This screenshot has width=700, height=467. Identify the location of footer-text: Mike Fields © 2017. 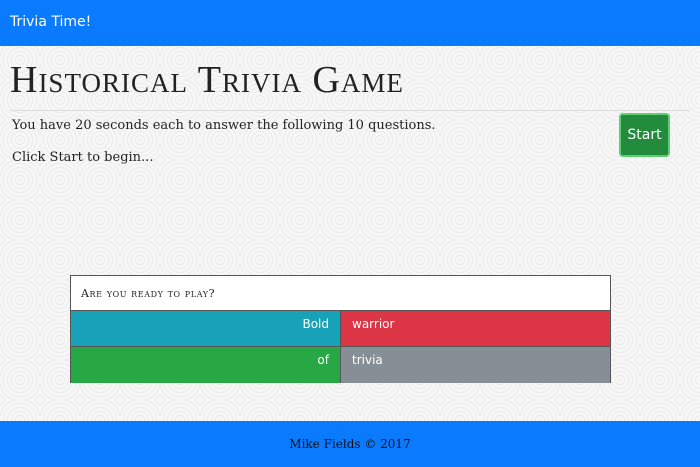
(350, 444).